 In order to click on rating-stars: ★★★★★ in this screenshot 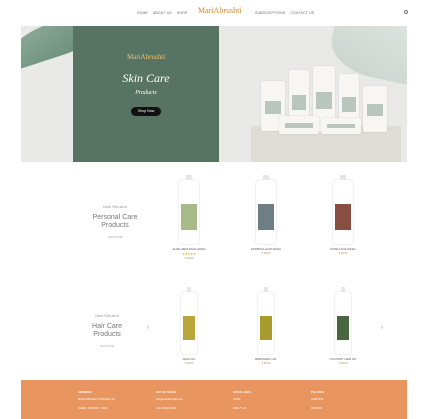, I will do `click(189, 254)`.